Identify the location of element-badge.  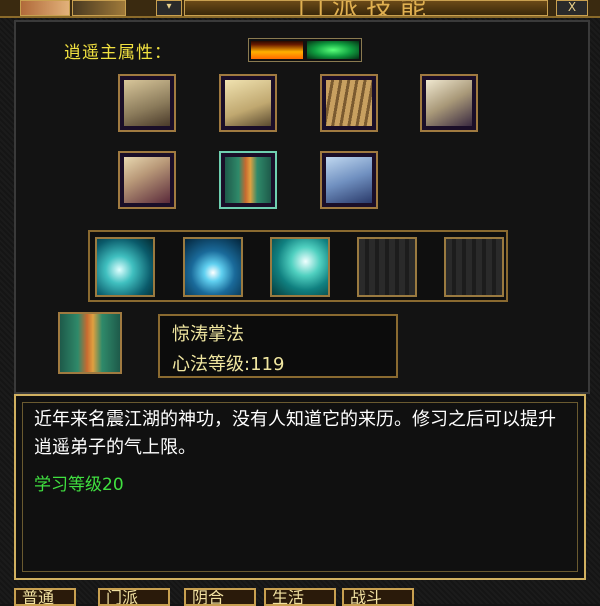
(305, 50).